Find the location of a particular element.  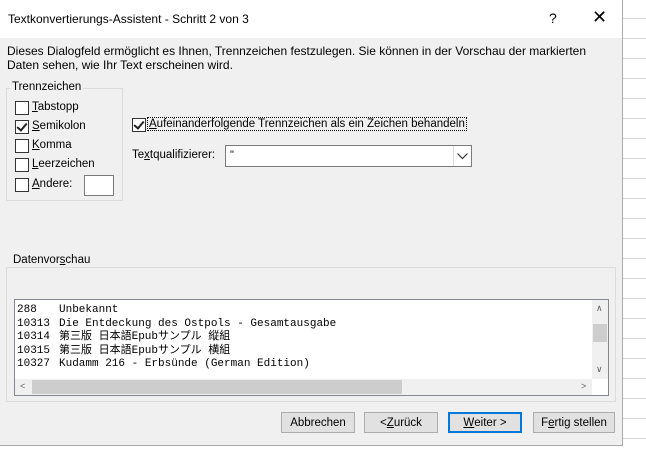

text-qualifier-value: " is located at coordinates (232, 155).